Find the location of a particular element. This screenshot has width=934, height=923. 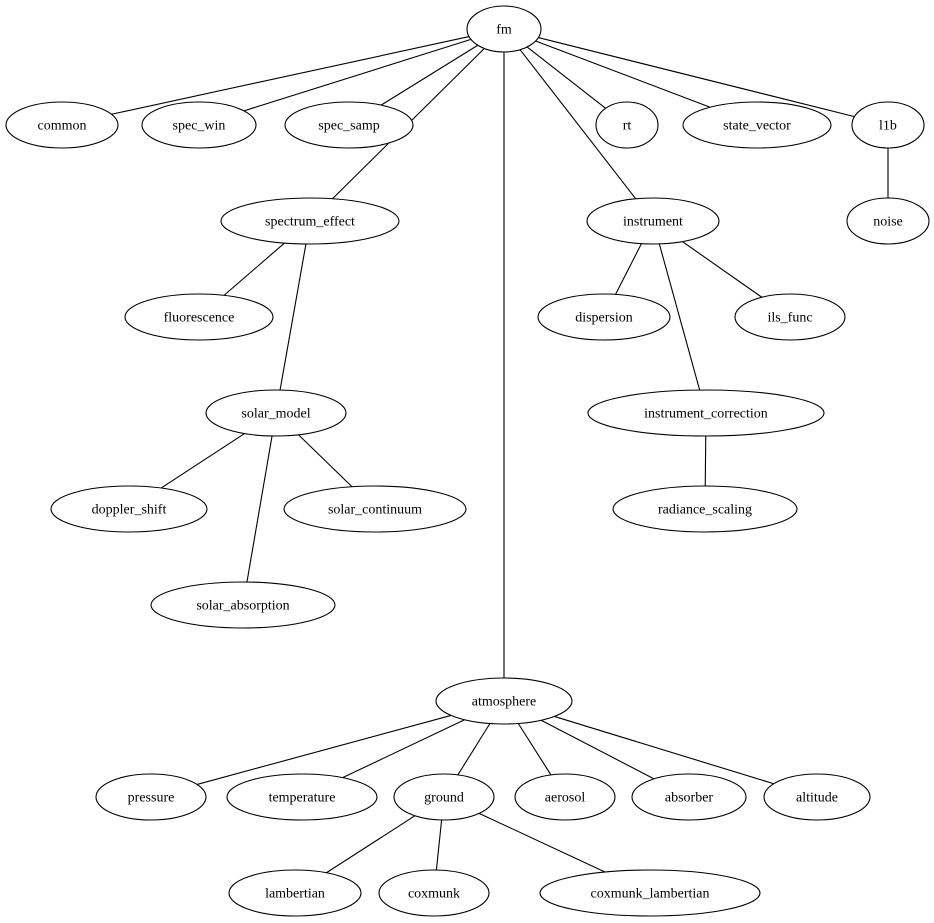

graph-node-coxmunk: coxmunk is located at coordinates (434, 893).